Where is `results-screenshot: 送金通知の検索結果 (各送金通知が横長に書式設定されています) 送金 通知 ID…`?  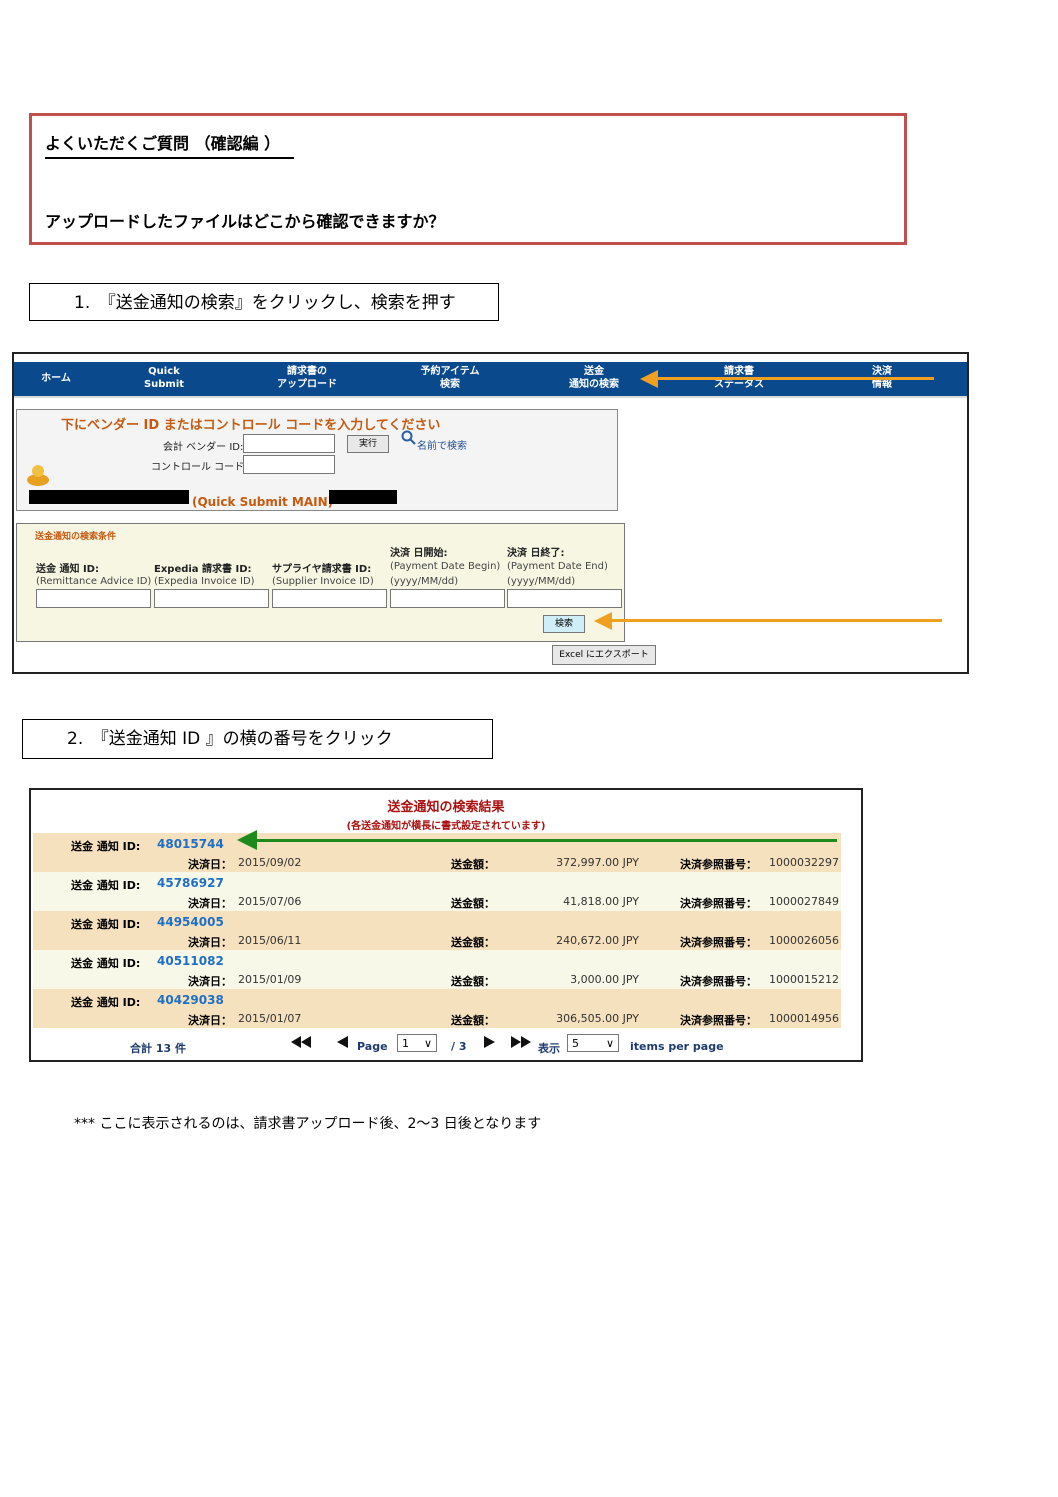
results-screenshot: 送金通知の検索結果 (各送金通知が横長に書式設定されています) 送金 通知 ID… is located at coordinates (446, 925).